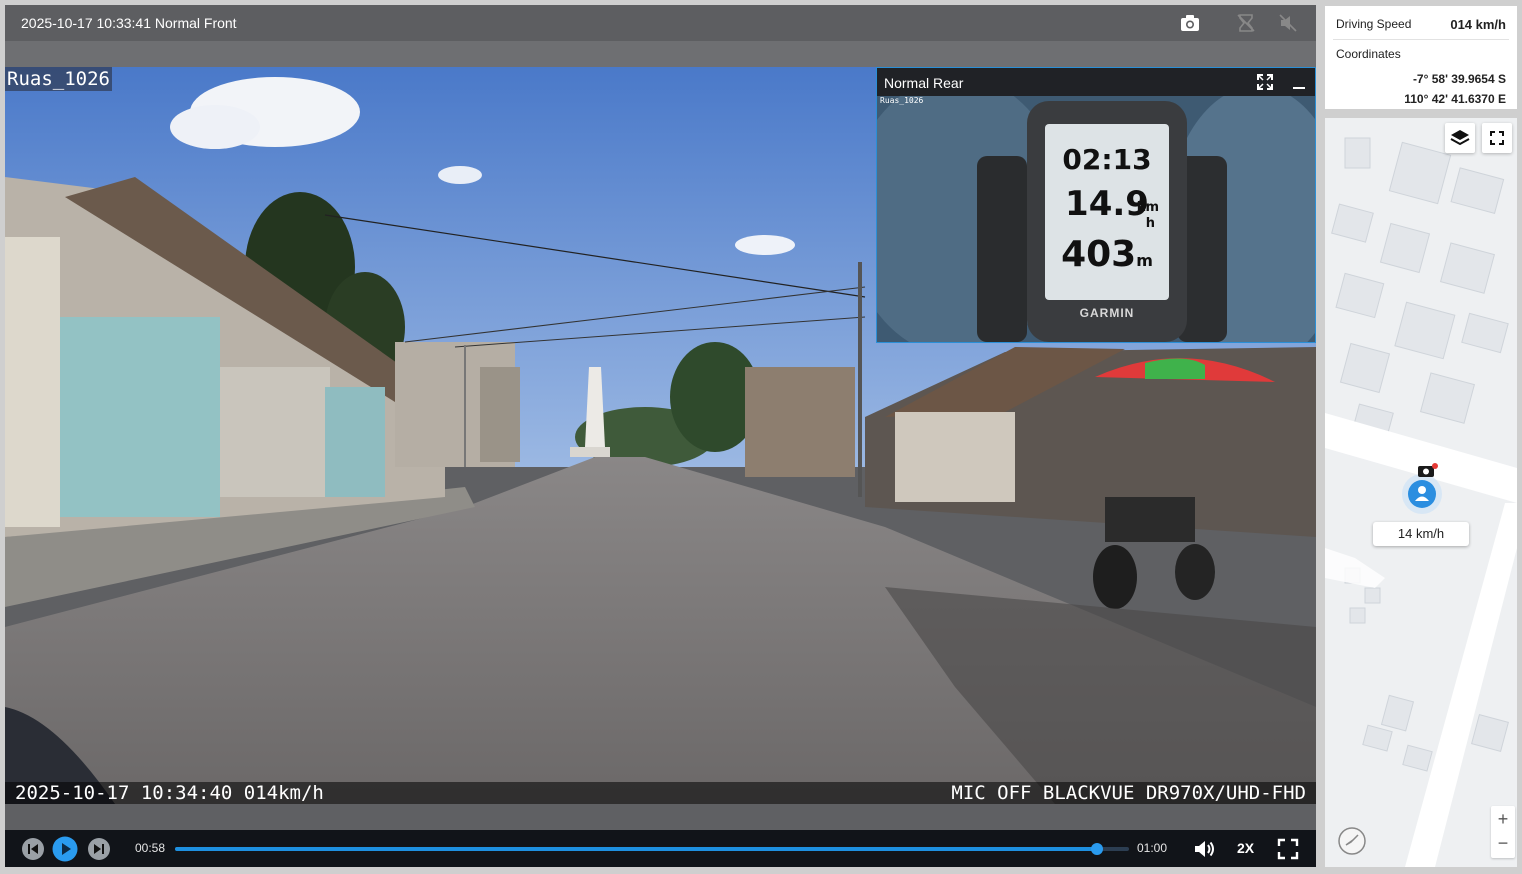 The width and height of the screenshot is (1522, 874). Describe the element at coordinates (1245, 848) in the screenshot. I see `playback-rate-button: 2X` at that location.